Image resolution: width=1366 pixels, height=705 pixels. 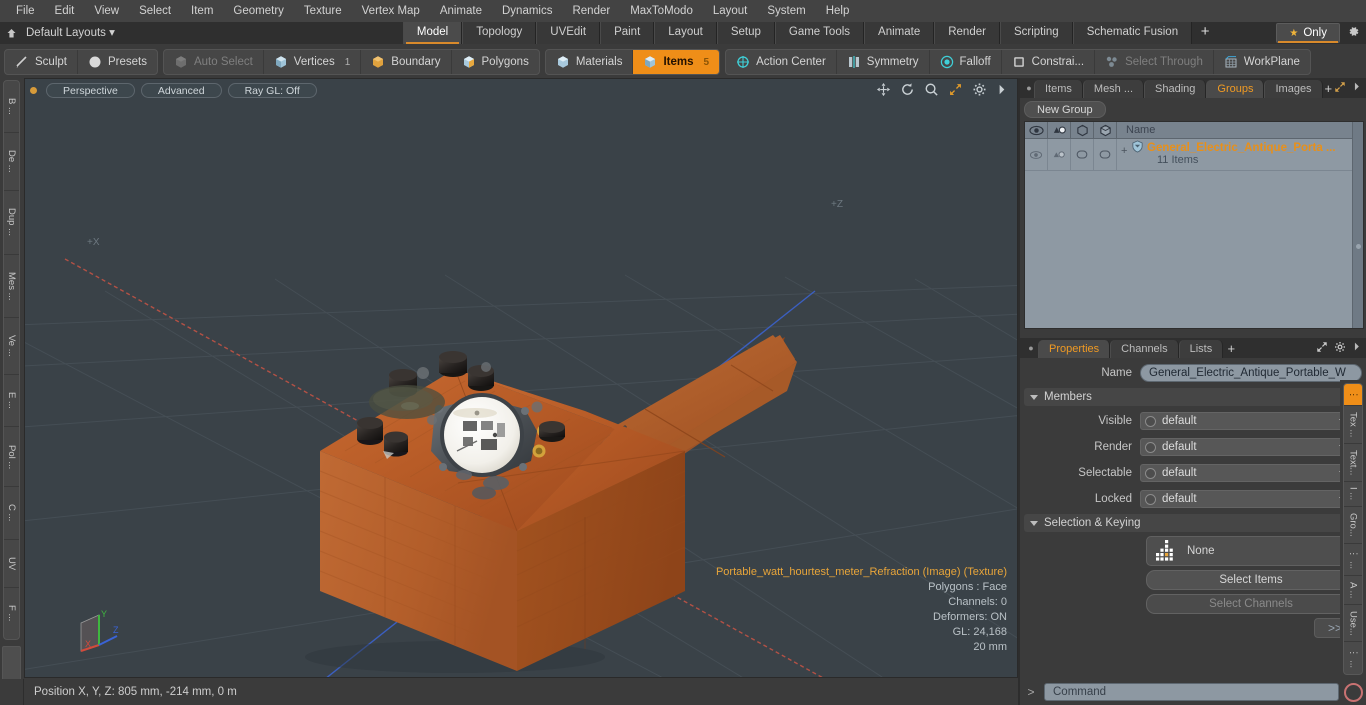 I want to click on tab-model: Model, so click(x=432, y=33).